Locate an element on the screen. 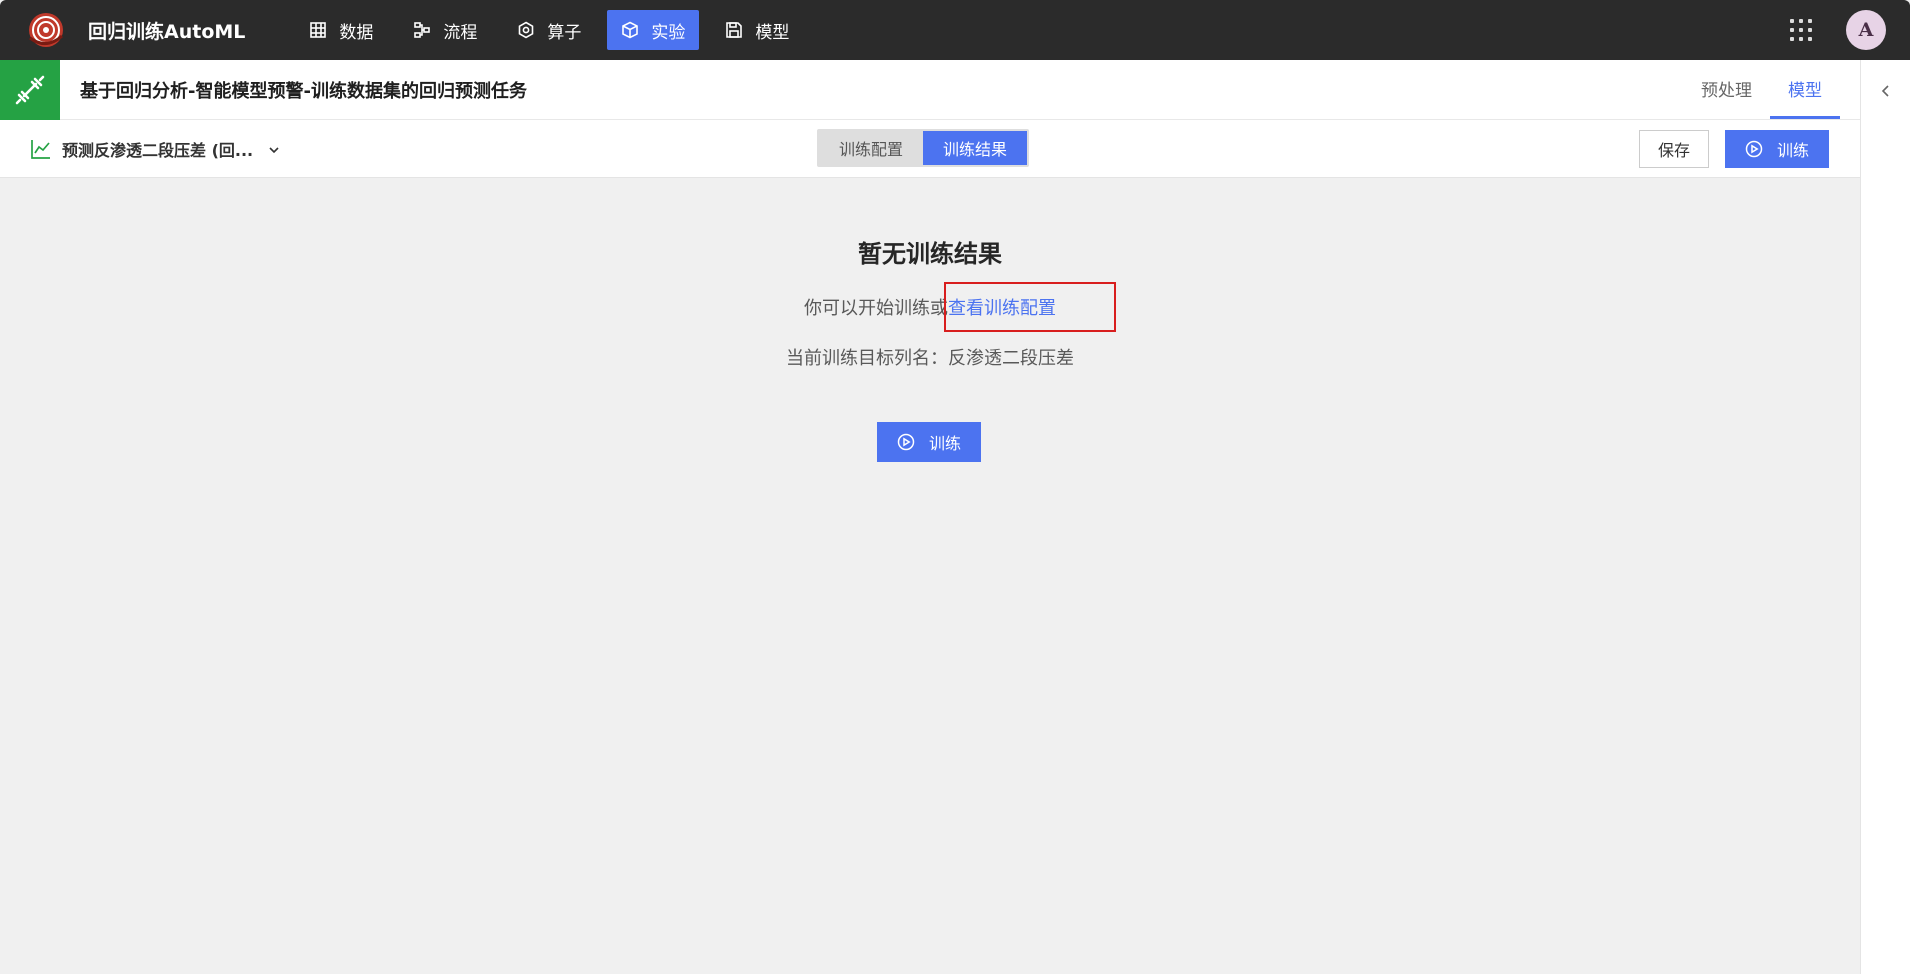 This screenshot has height=974, width=1910. train-button-label: 训练 is located at coordinates (1792, 150).